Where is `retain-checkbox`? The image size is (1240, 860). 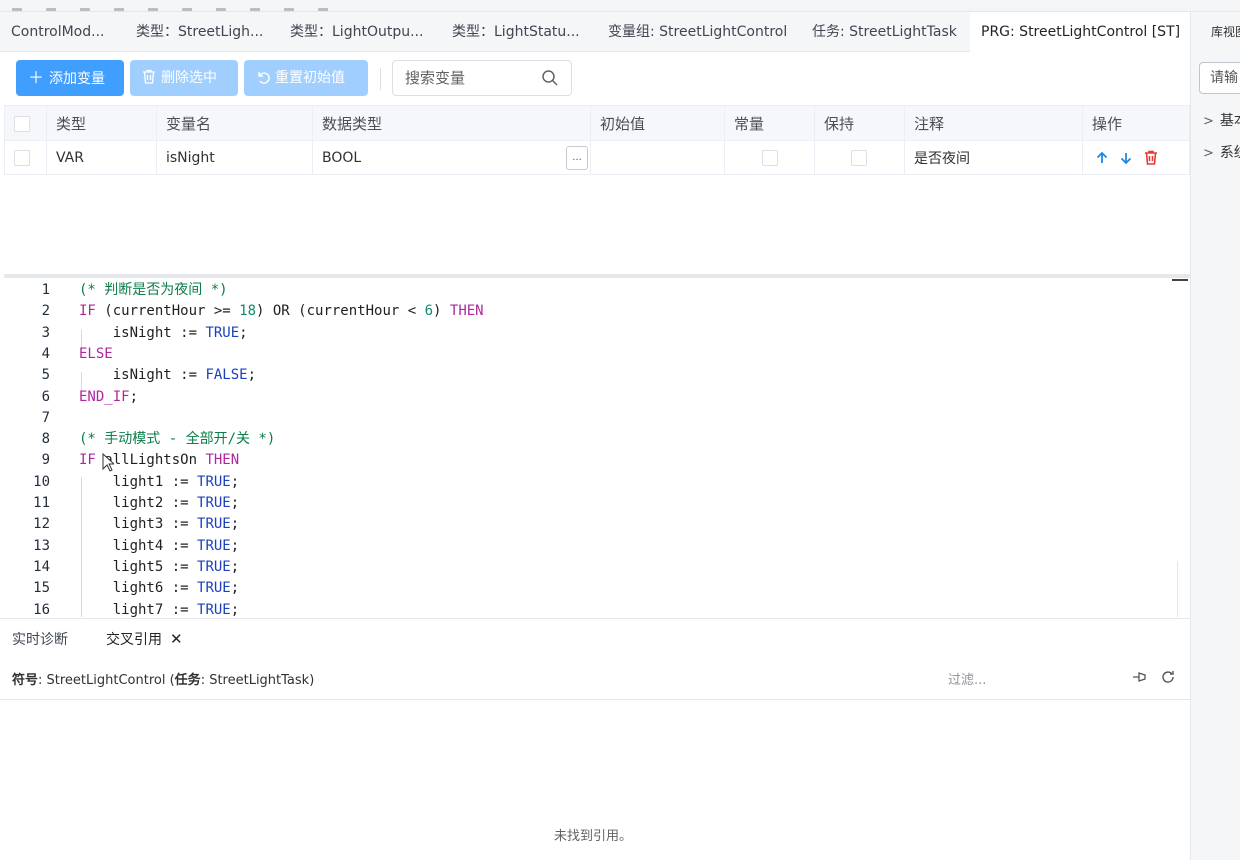 retain-checkbox is located at coordinates (859, 157).